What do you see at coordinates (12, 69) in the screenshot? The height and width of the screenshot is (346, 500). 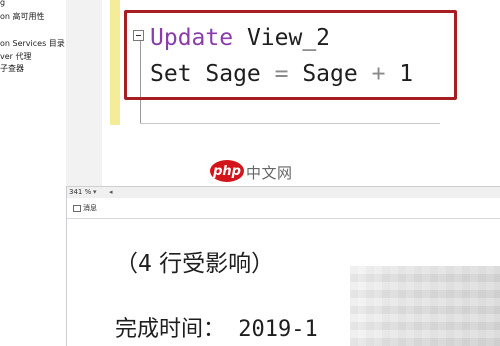 I see `tree-item-xevent-profiler: 子查器` at bounding box center [12, 69].